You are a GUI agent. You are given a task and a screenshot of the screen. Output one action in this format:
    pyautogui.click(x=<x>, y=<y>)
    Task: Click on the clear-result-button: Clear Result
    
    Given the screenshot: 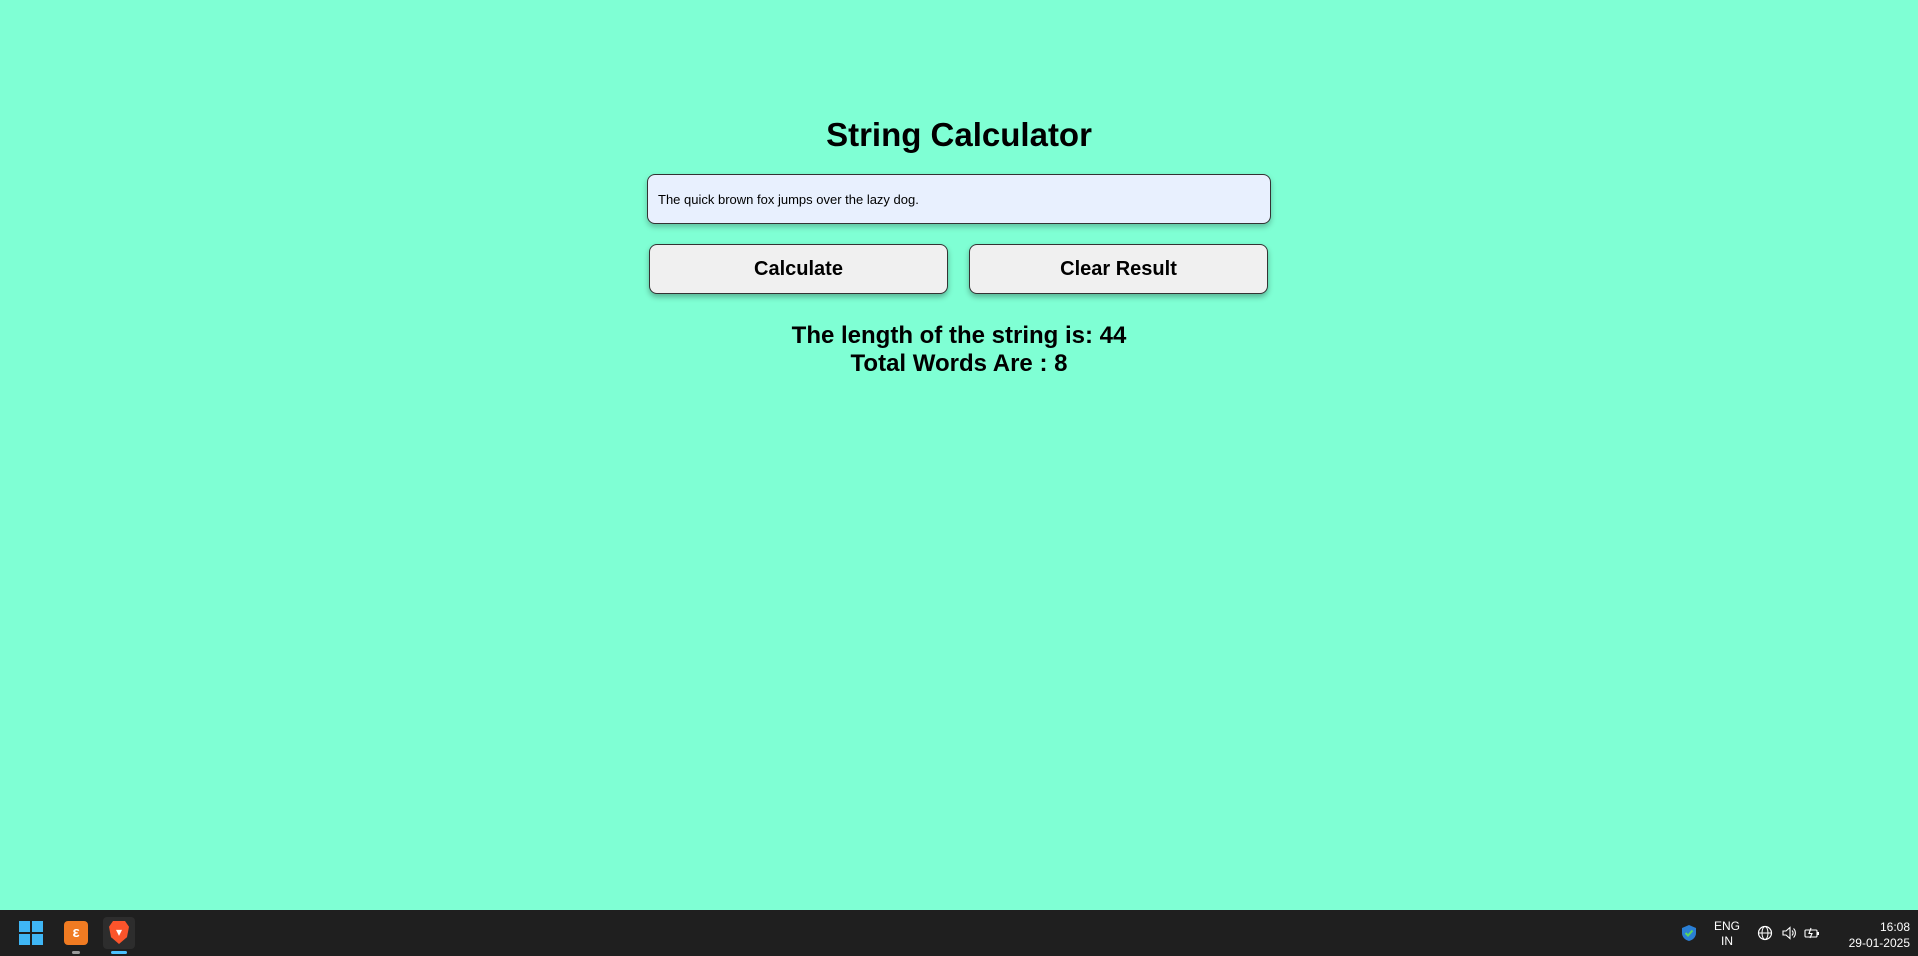 What is the action you would take?
    pyautogui.click(x=1118, y=269)
    